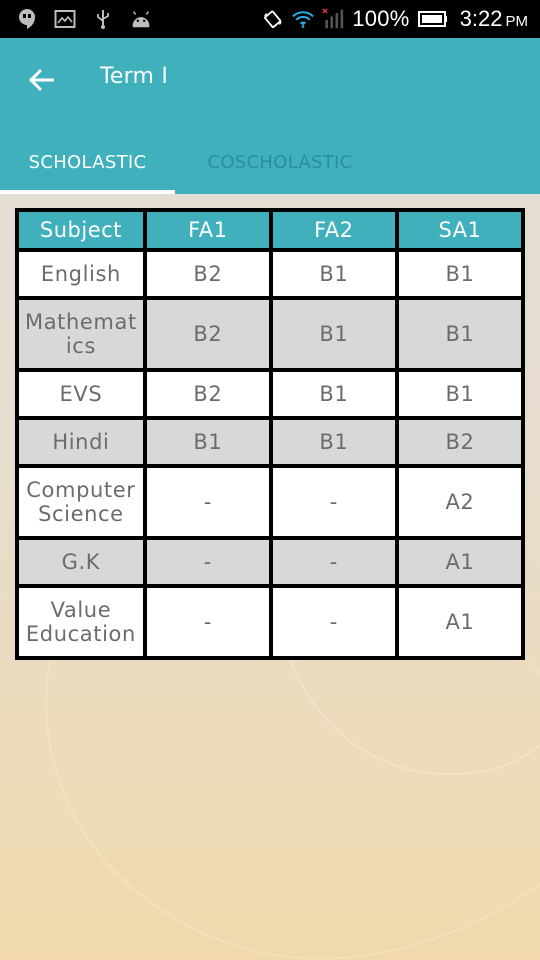  I want to click on android-debug-icon, so click(141, 19).